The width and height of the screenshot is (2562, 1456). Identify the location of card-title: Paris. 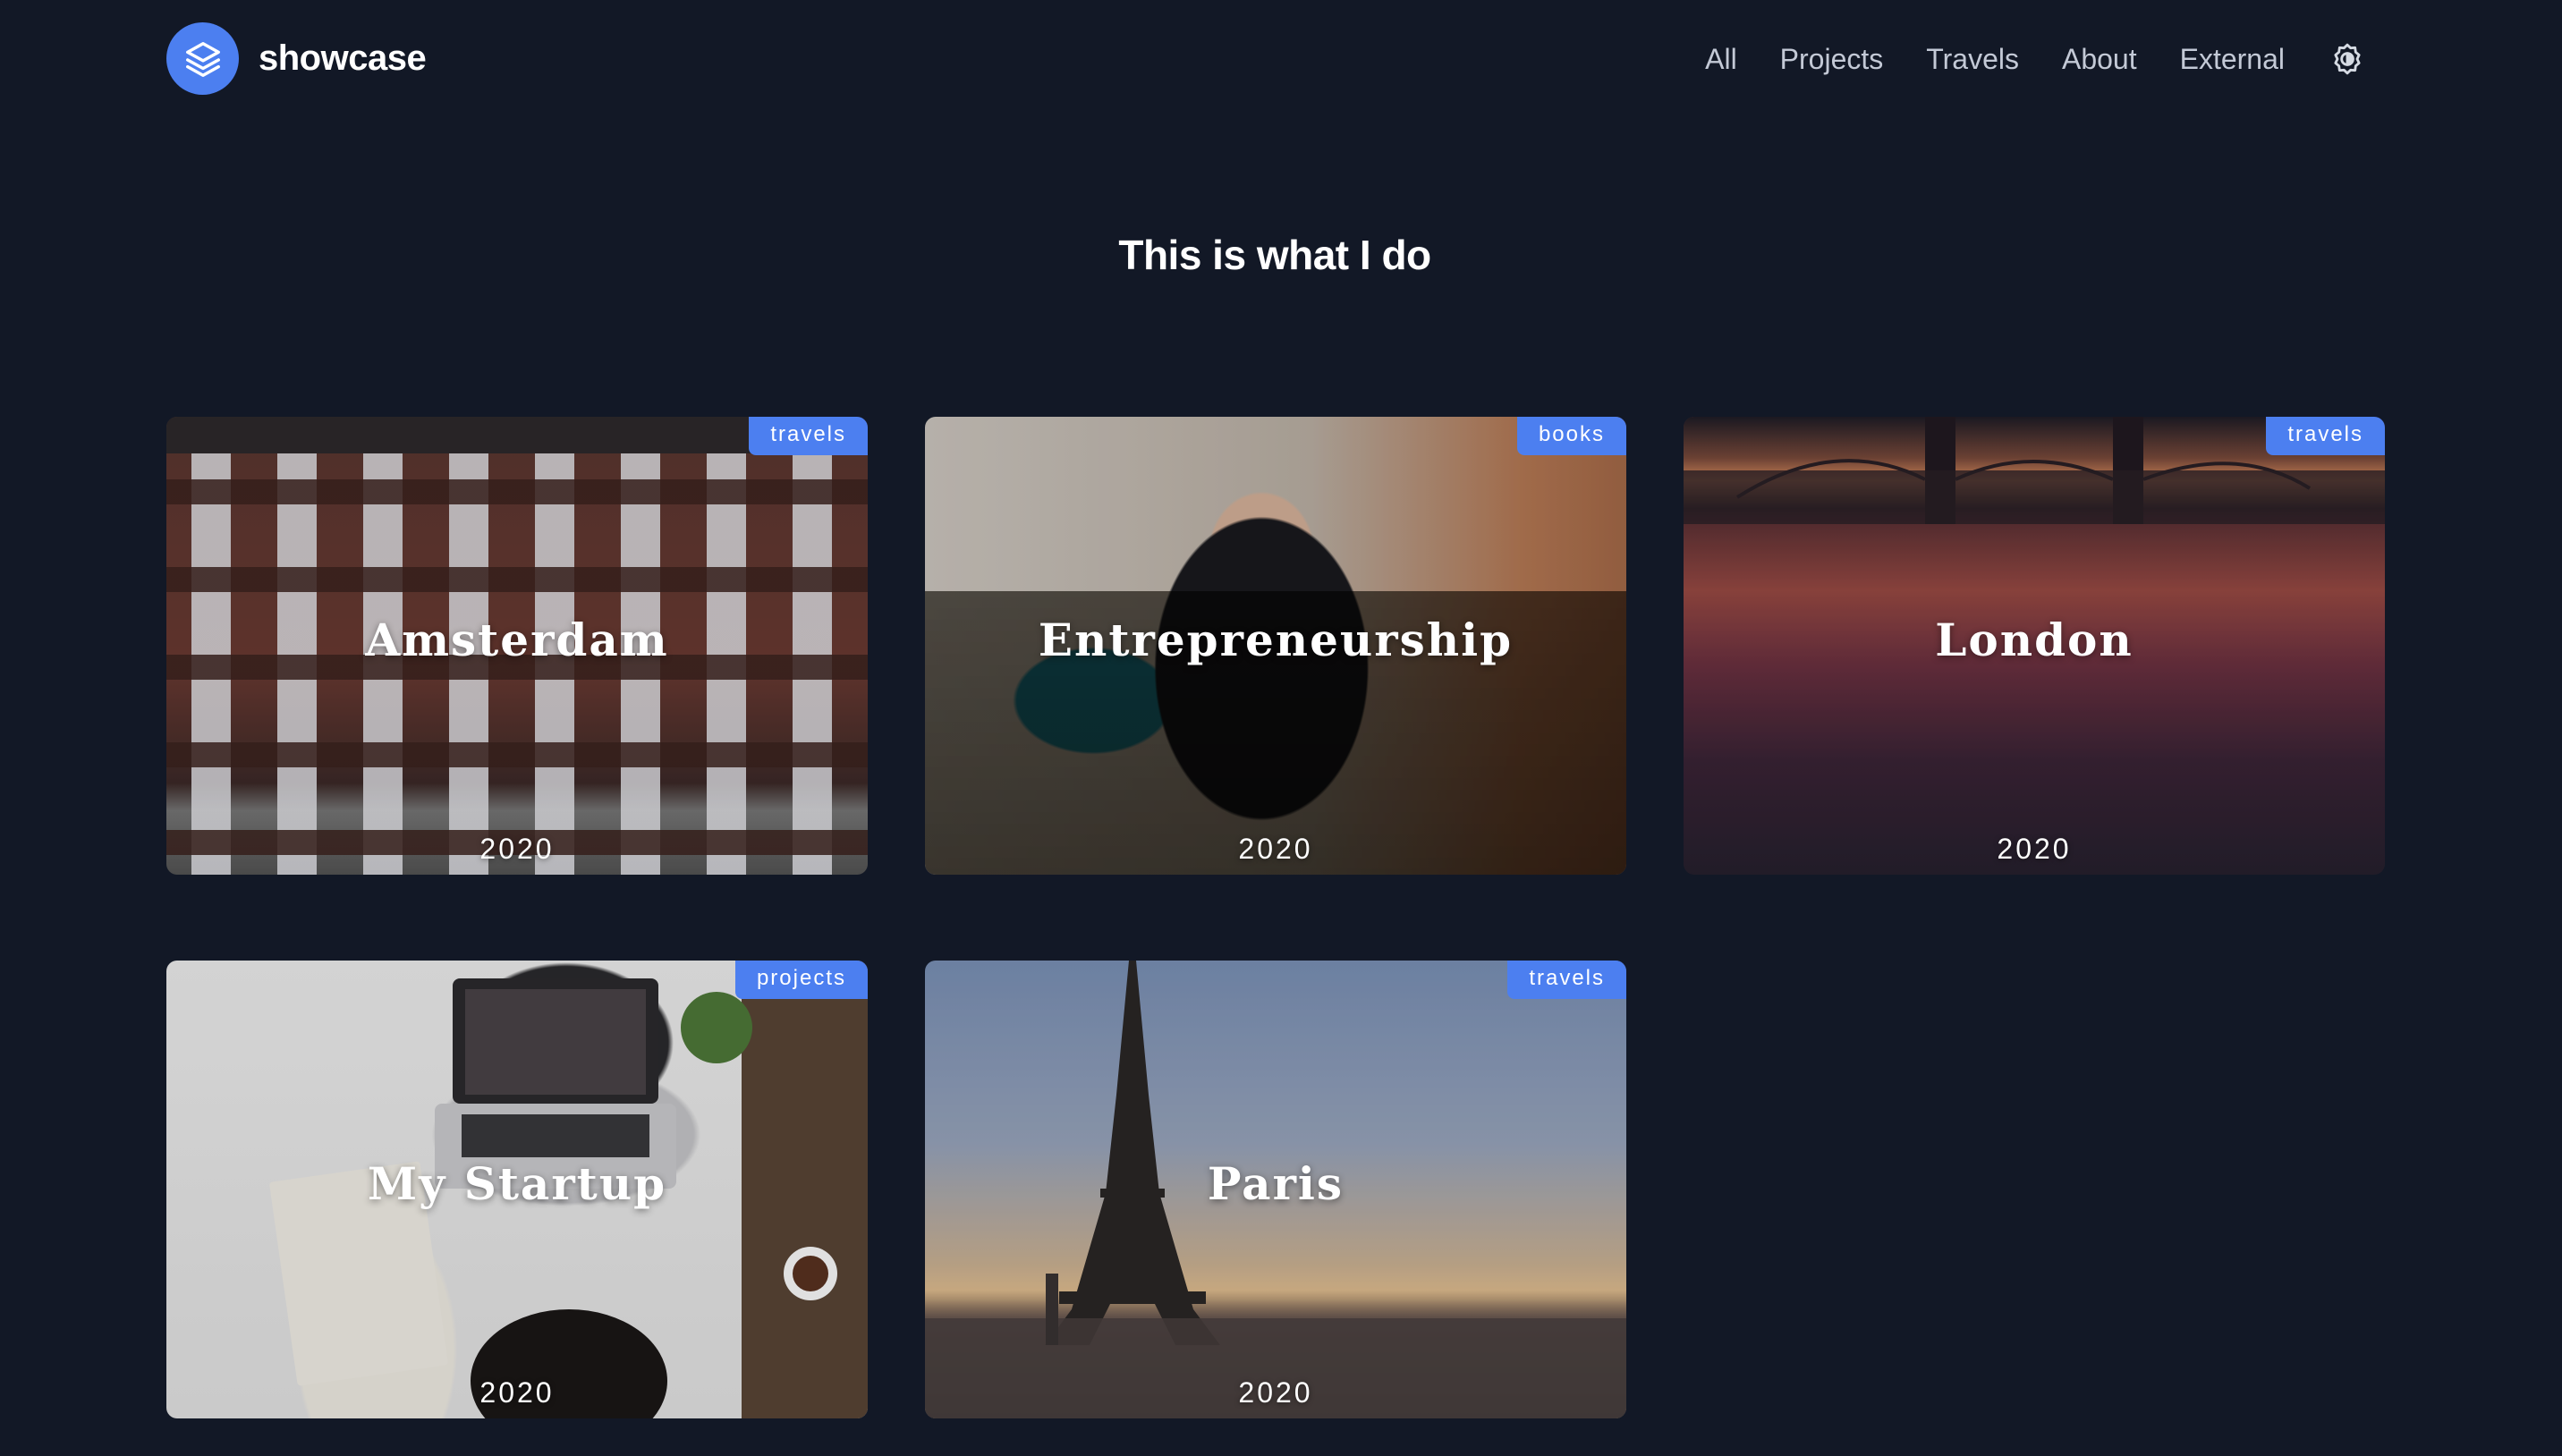
(1276, 1183).